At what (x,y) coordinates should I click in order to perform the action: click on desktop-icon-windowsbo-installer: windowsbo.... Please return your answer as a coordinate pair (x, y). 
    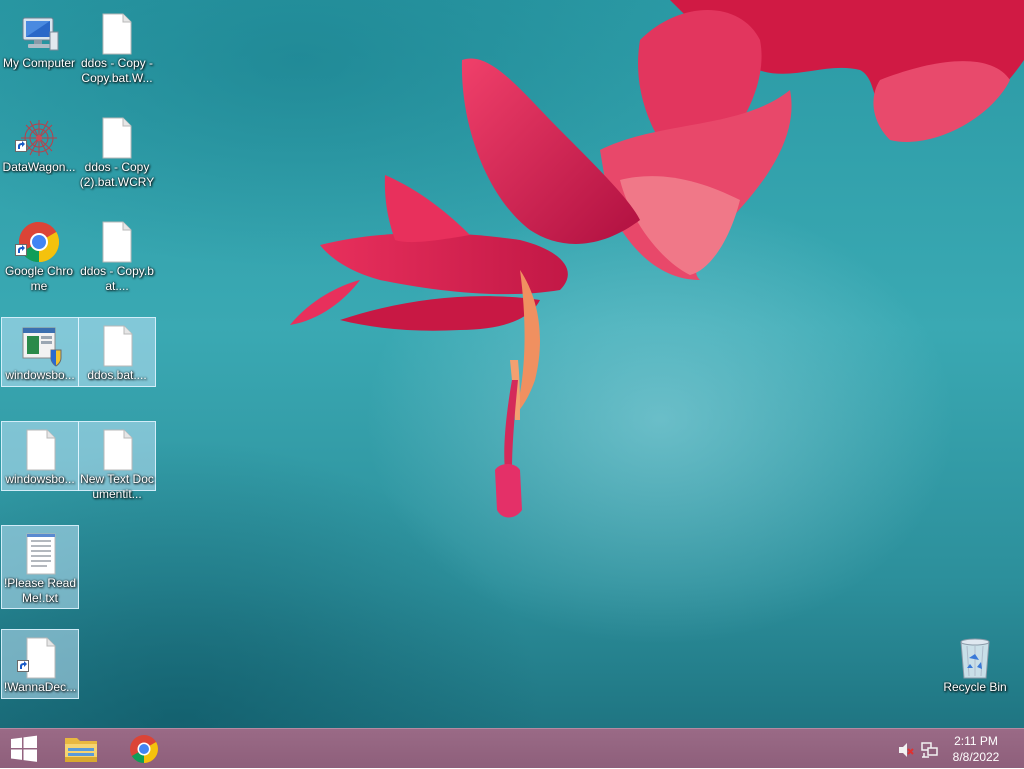
    Looking at the image, I should click on (40, 352).